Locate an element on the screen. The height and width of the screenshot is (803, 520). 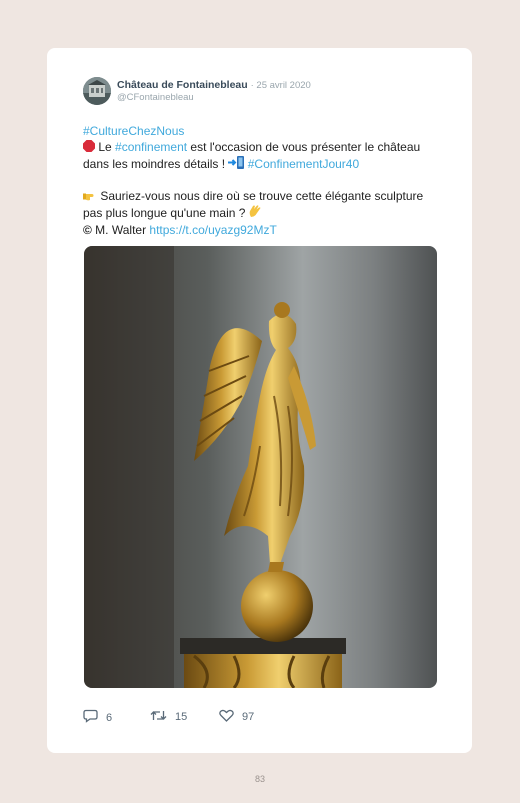
credit-name: M. Walter is located at coordinates (120, 229).